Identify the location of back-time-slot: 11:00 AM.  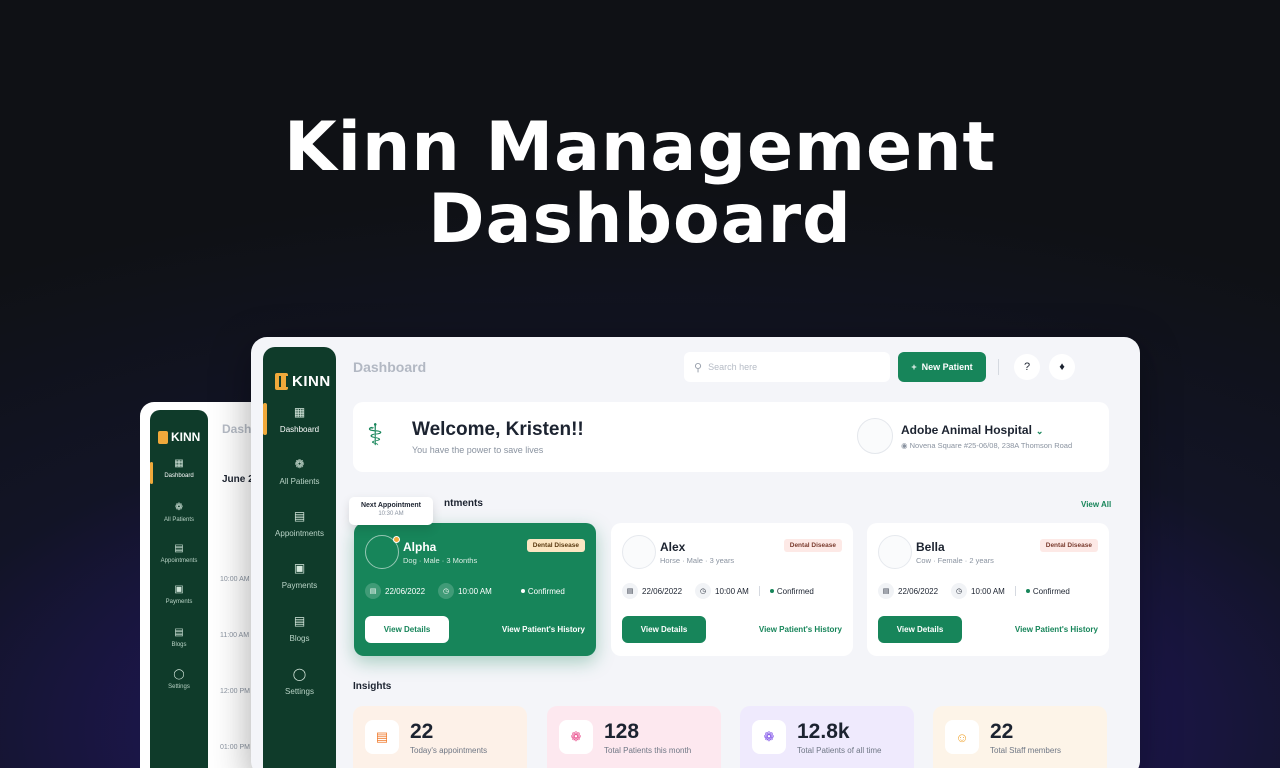
(235, 635).